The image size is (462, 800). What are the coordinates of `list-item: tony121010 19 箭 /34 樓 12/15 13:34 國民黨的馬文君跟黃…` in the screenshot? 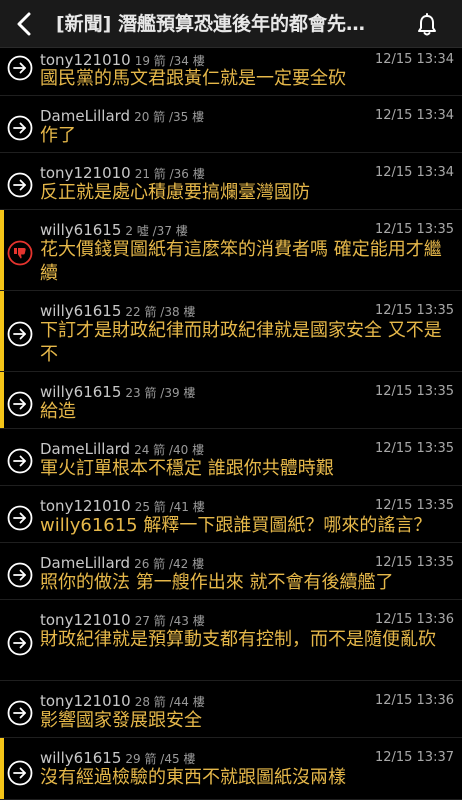 It's located at (231, 72).